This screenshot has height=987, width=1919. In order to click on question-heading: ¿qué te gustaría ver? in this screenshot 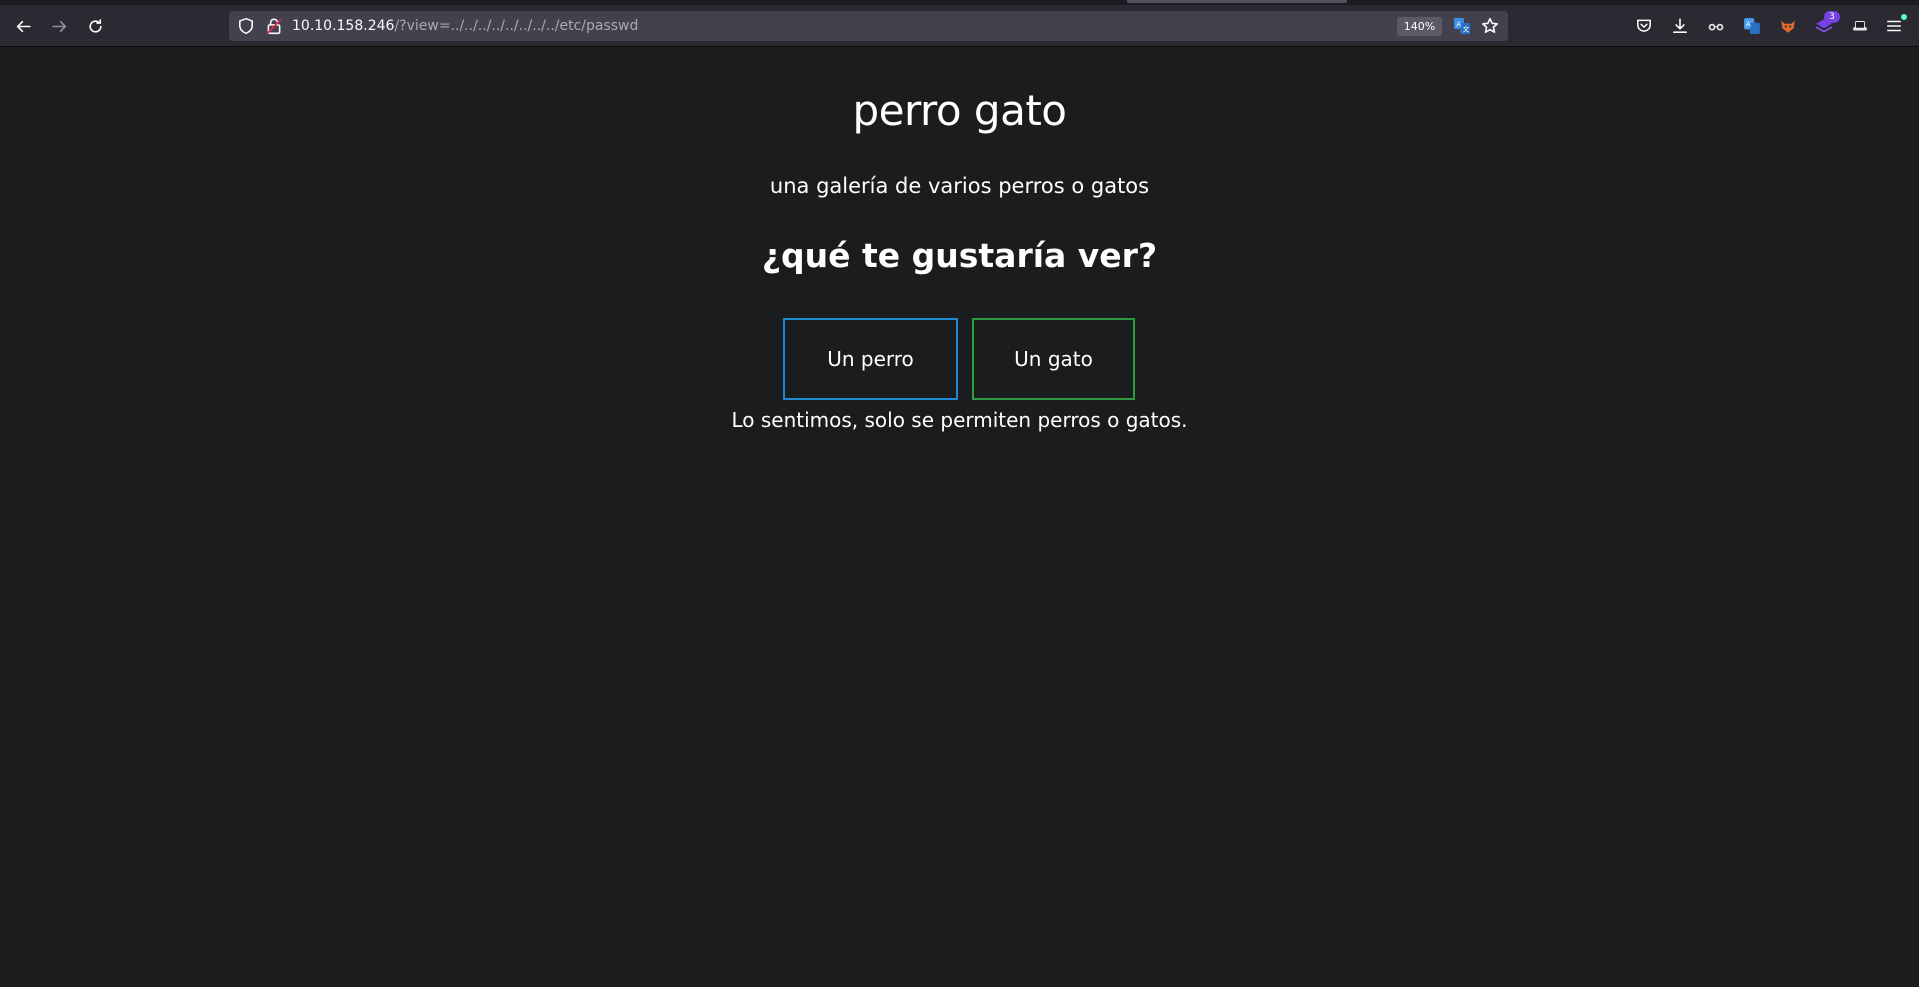, I will do `click(959, 255)`.